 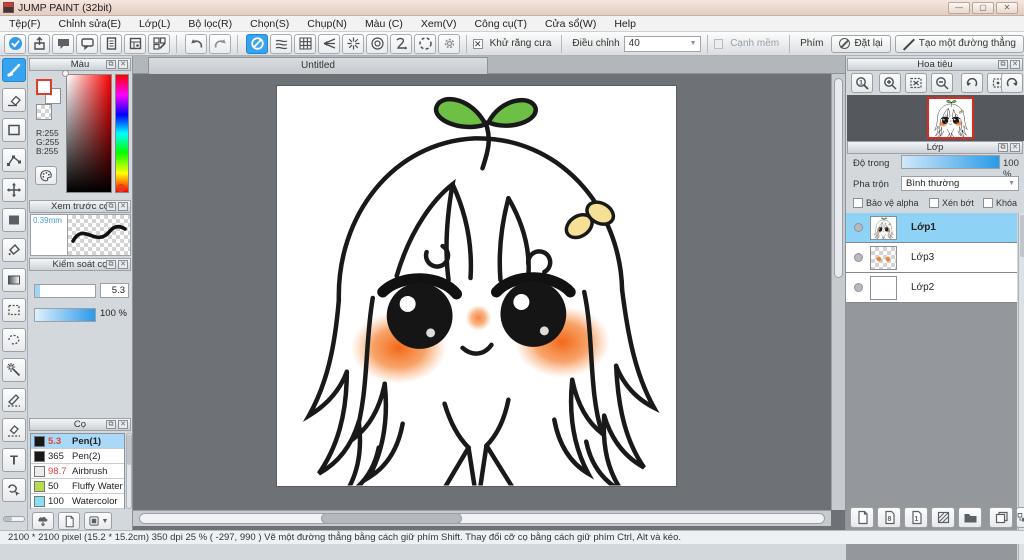 What do you see at coordinates (14, 460) in the screenshot?
I see `text-tool: T` at bounding box center [14, 460].